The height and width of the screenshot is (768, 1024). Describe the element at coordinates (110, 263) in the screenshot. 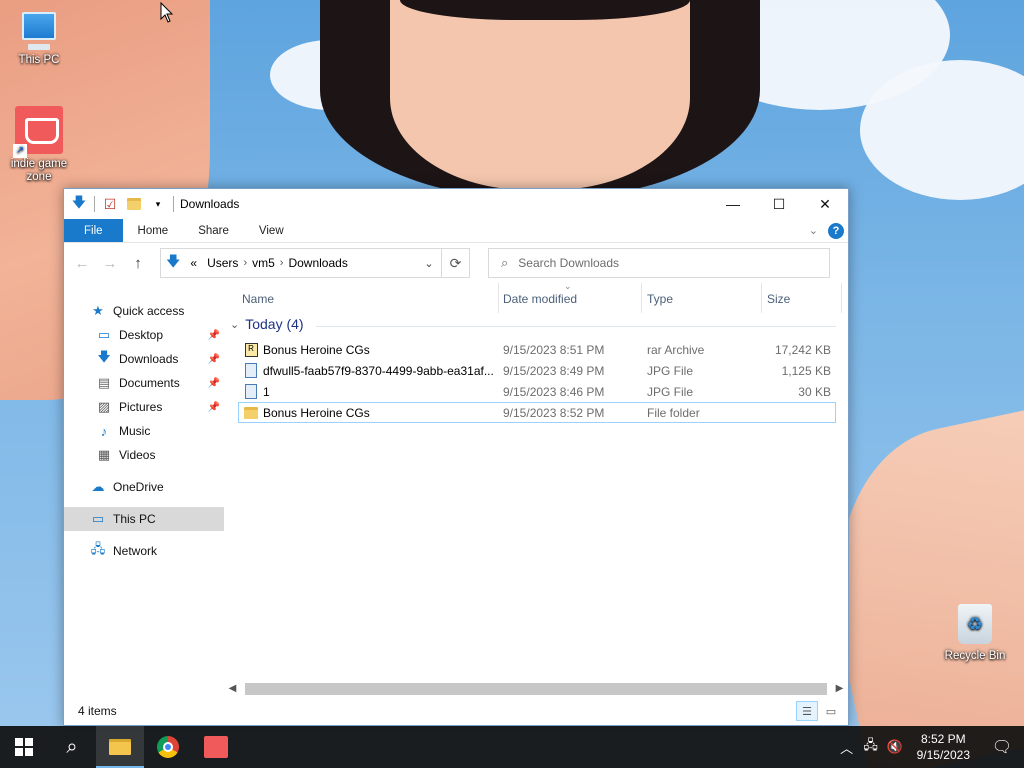

I see `forward-button: →` at that location.